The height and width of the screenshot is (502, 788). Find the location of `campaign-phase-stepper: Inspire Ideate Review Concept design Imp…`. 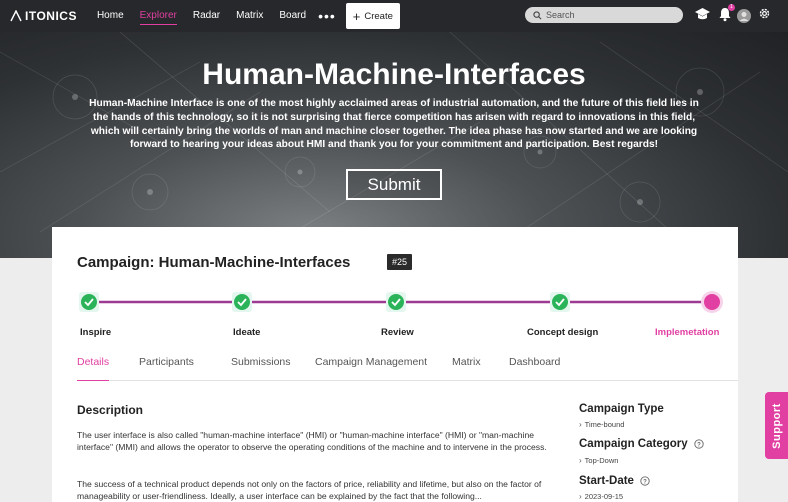

campaign-phase-stepper: Inspire Ideate Review Concept design Imp… is located at coordinates (395, 314).